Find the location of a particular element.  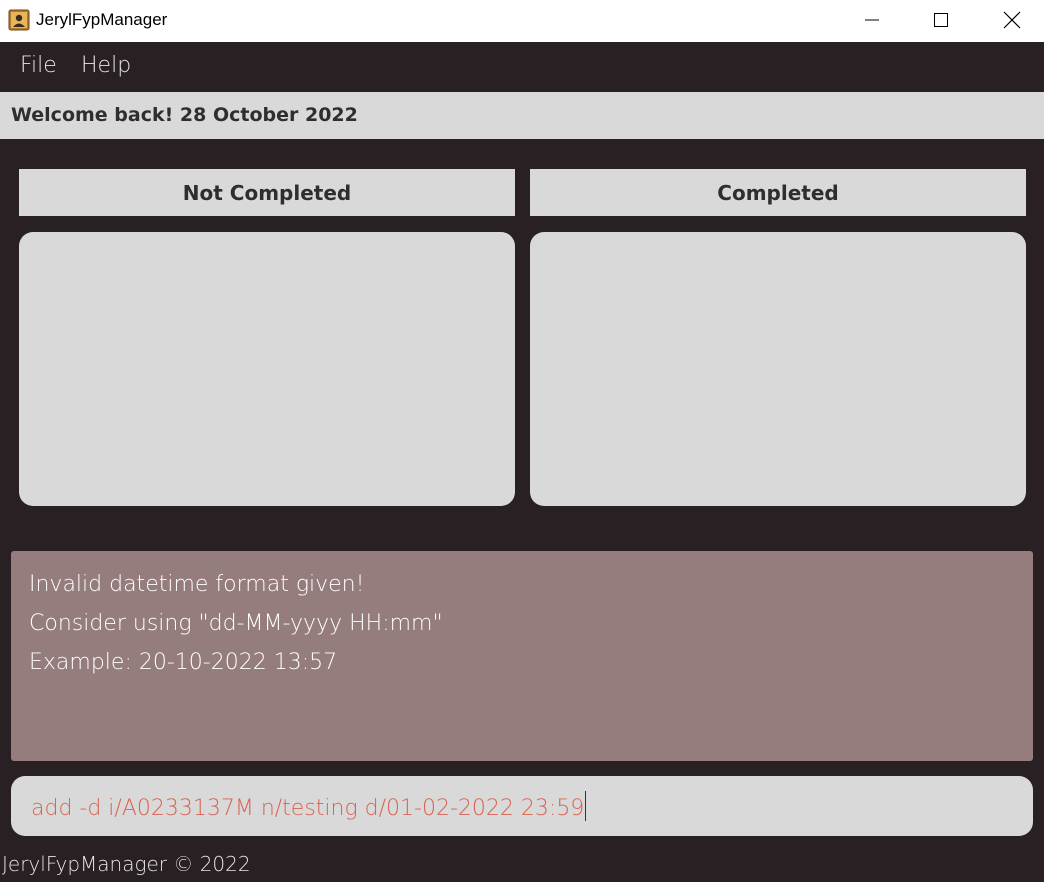

welcome-text: Welcome back! 28 October 2022 is located at coordinates (184, 115).